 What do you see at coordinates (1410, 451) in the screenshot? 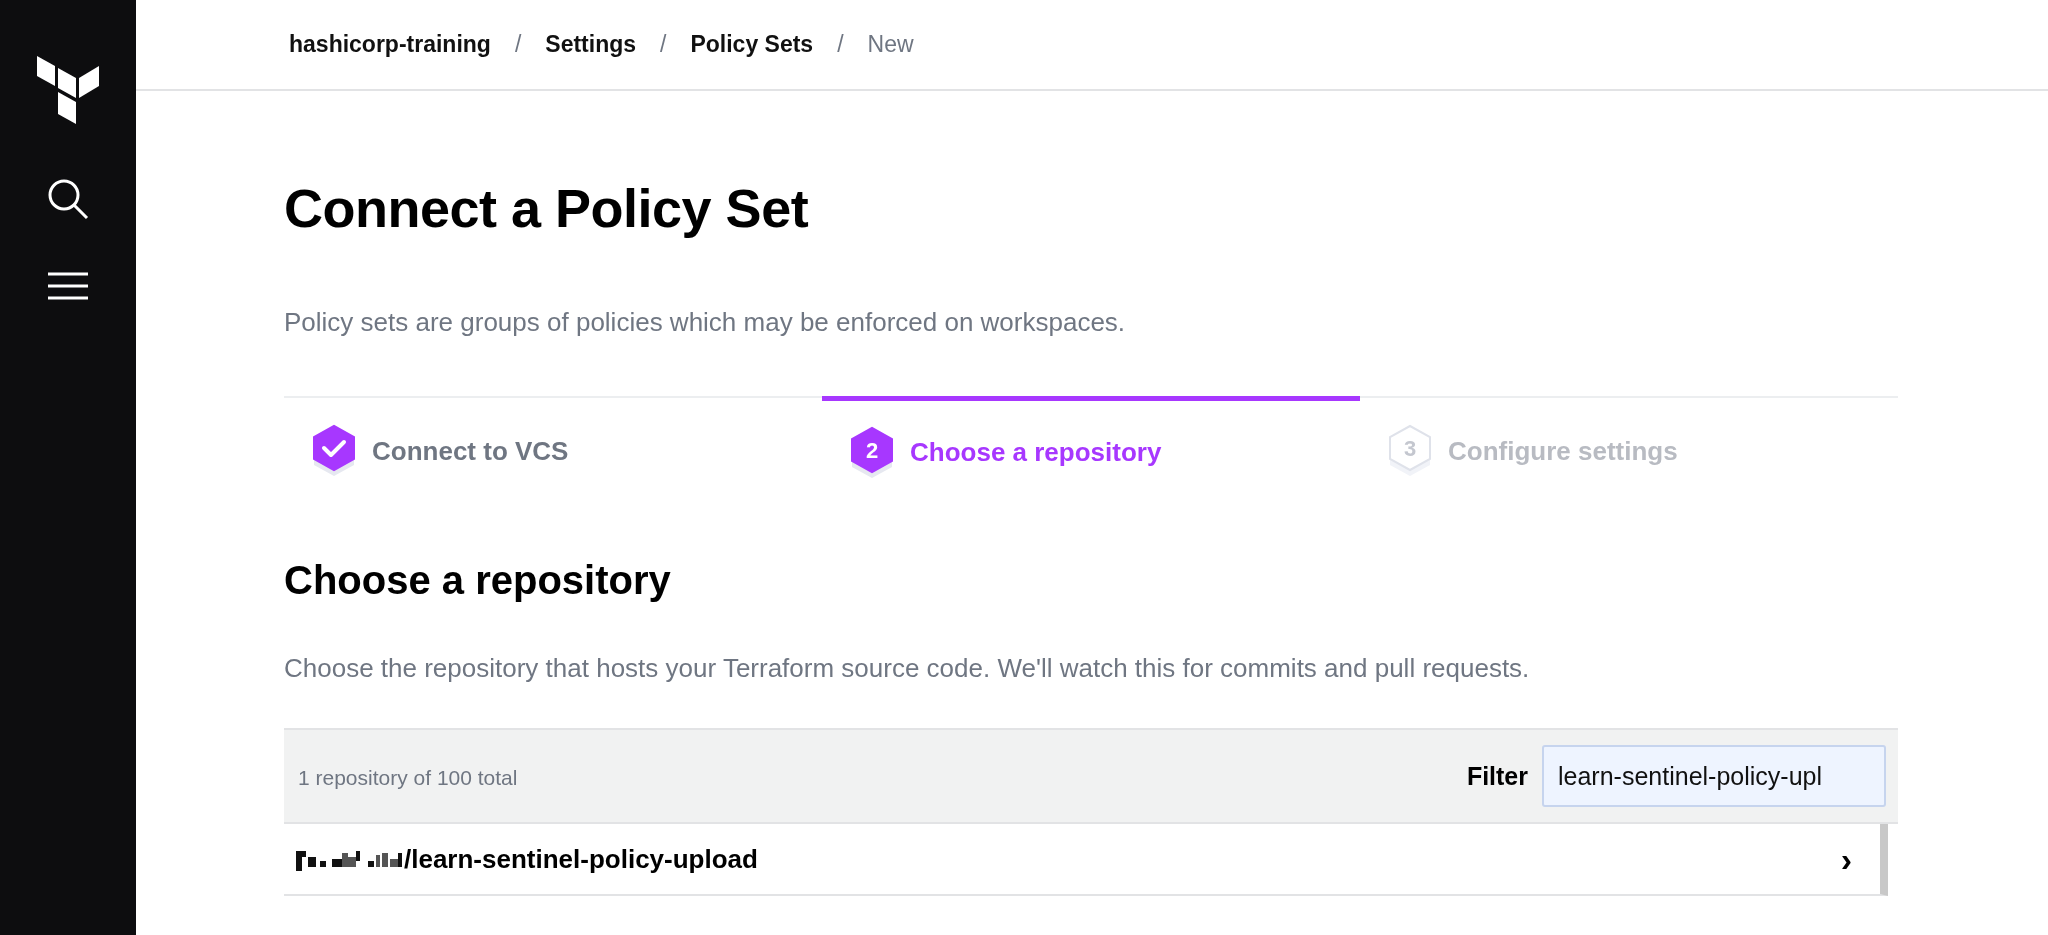
I see `step-number-hexagon: 3` at bounding box center [1410, 451].